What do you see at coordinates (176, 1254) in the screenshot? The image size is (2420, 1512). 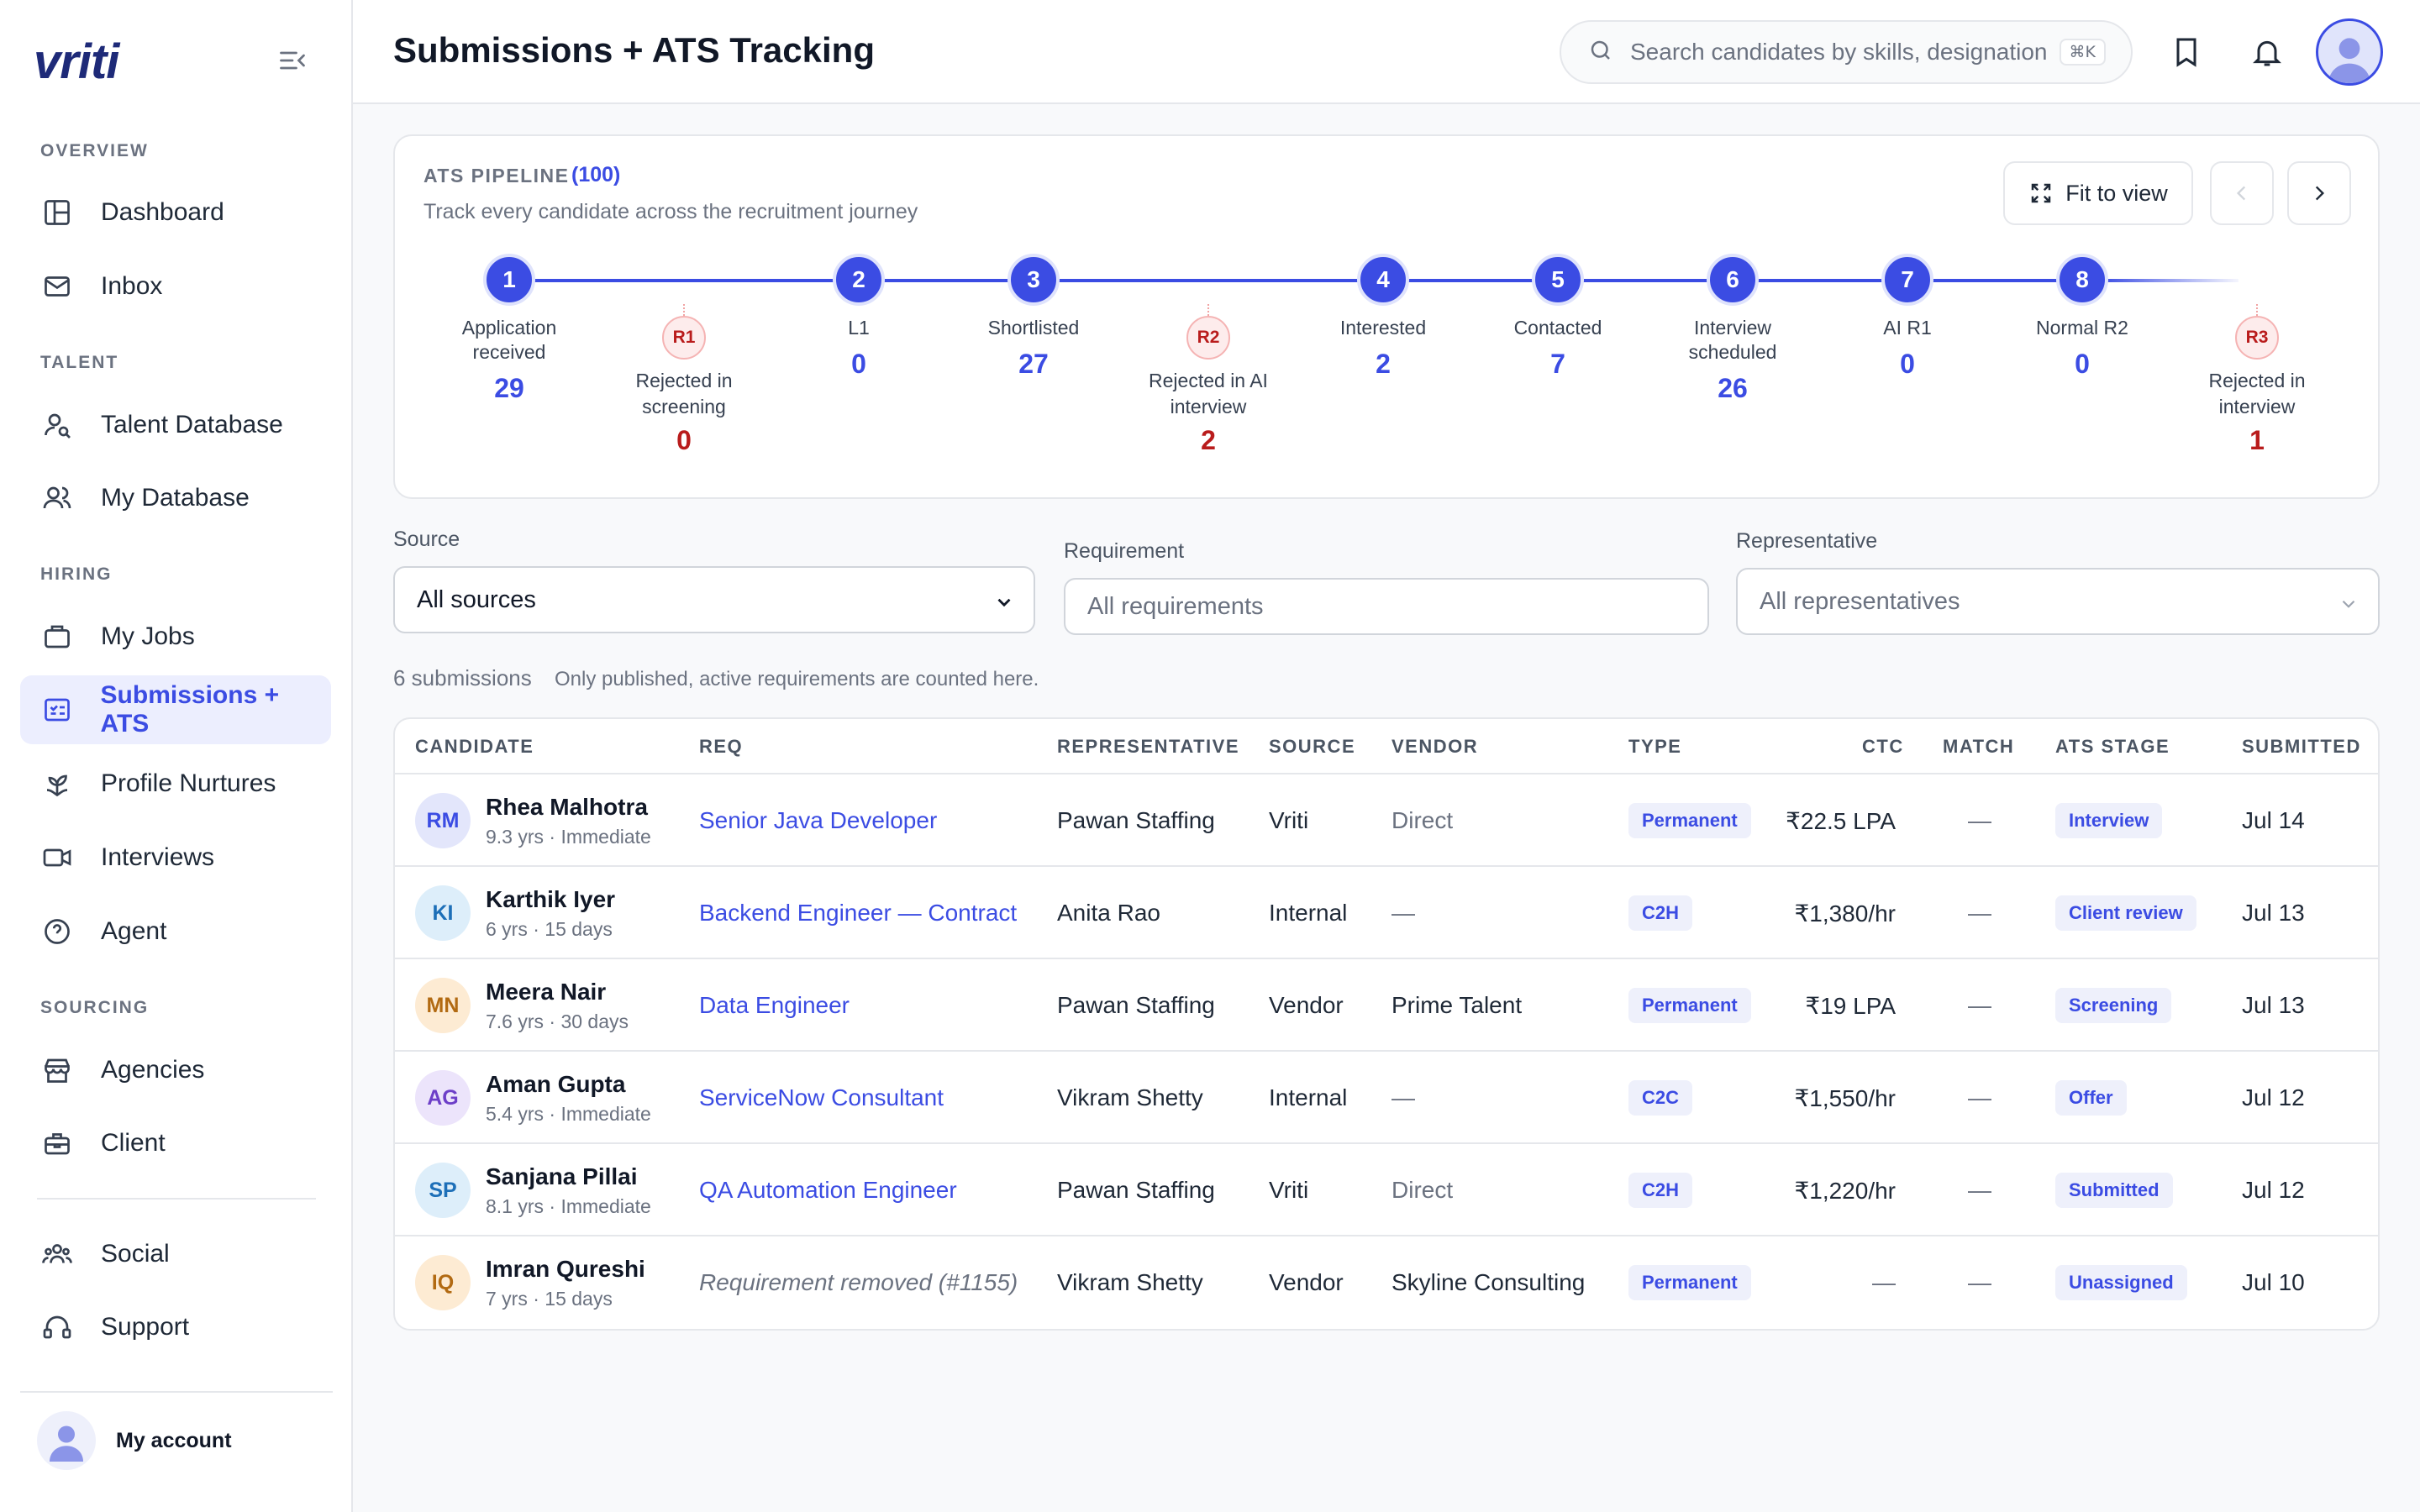 I see `sidebar-item-social: Social` at bounding box center [176, 1254].